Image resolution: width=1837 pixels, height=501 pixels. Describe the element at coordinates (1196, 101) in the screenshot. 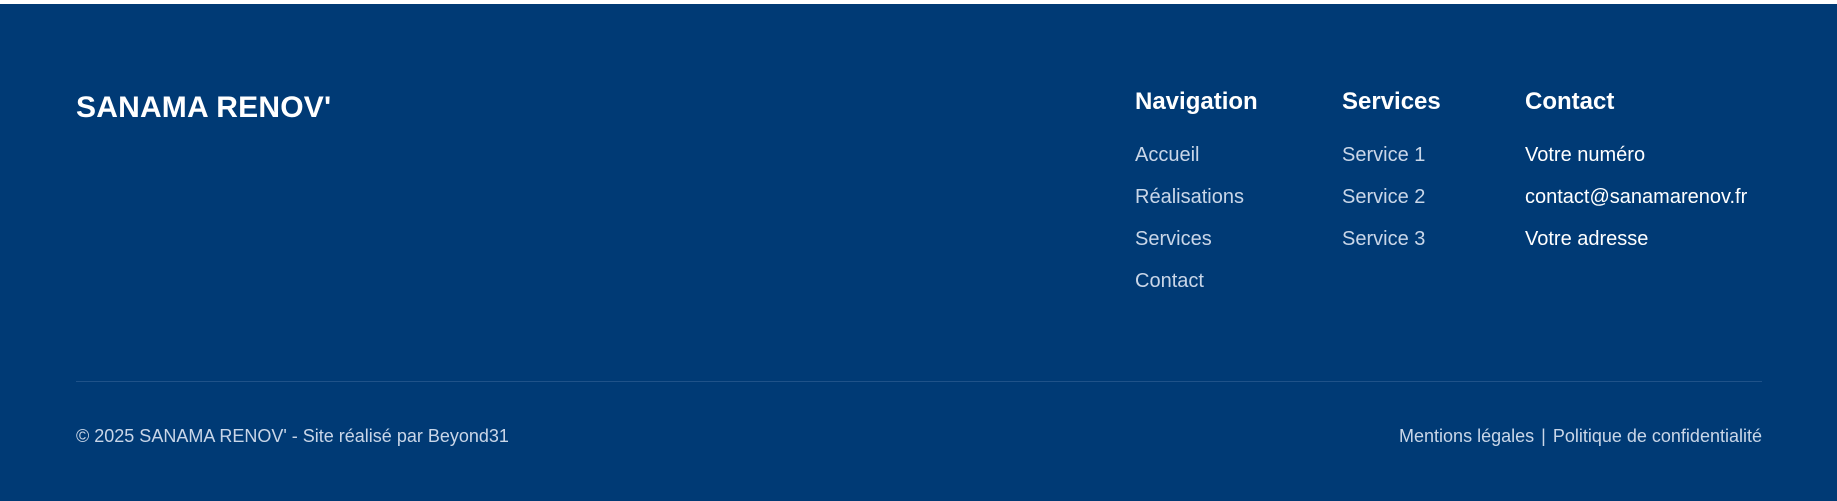

I see `navigation-heading: Navigation` at that location.